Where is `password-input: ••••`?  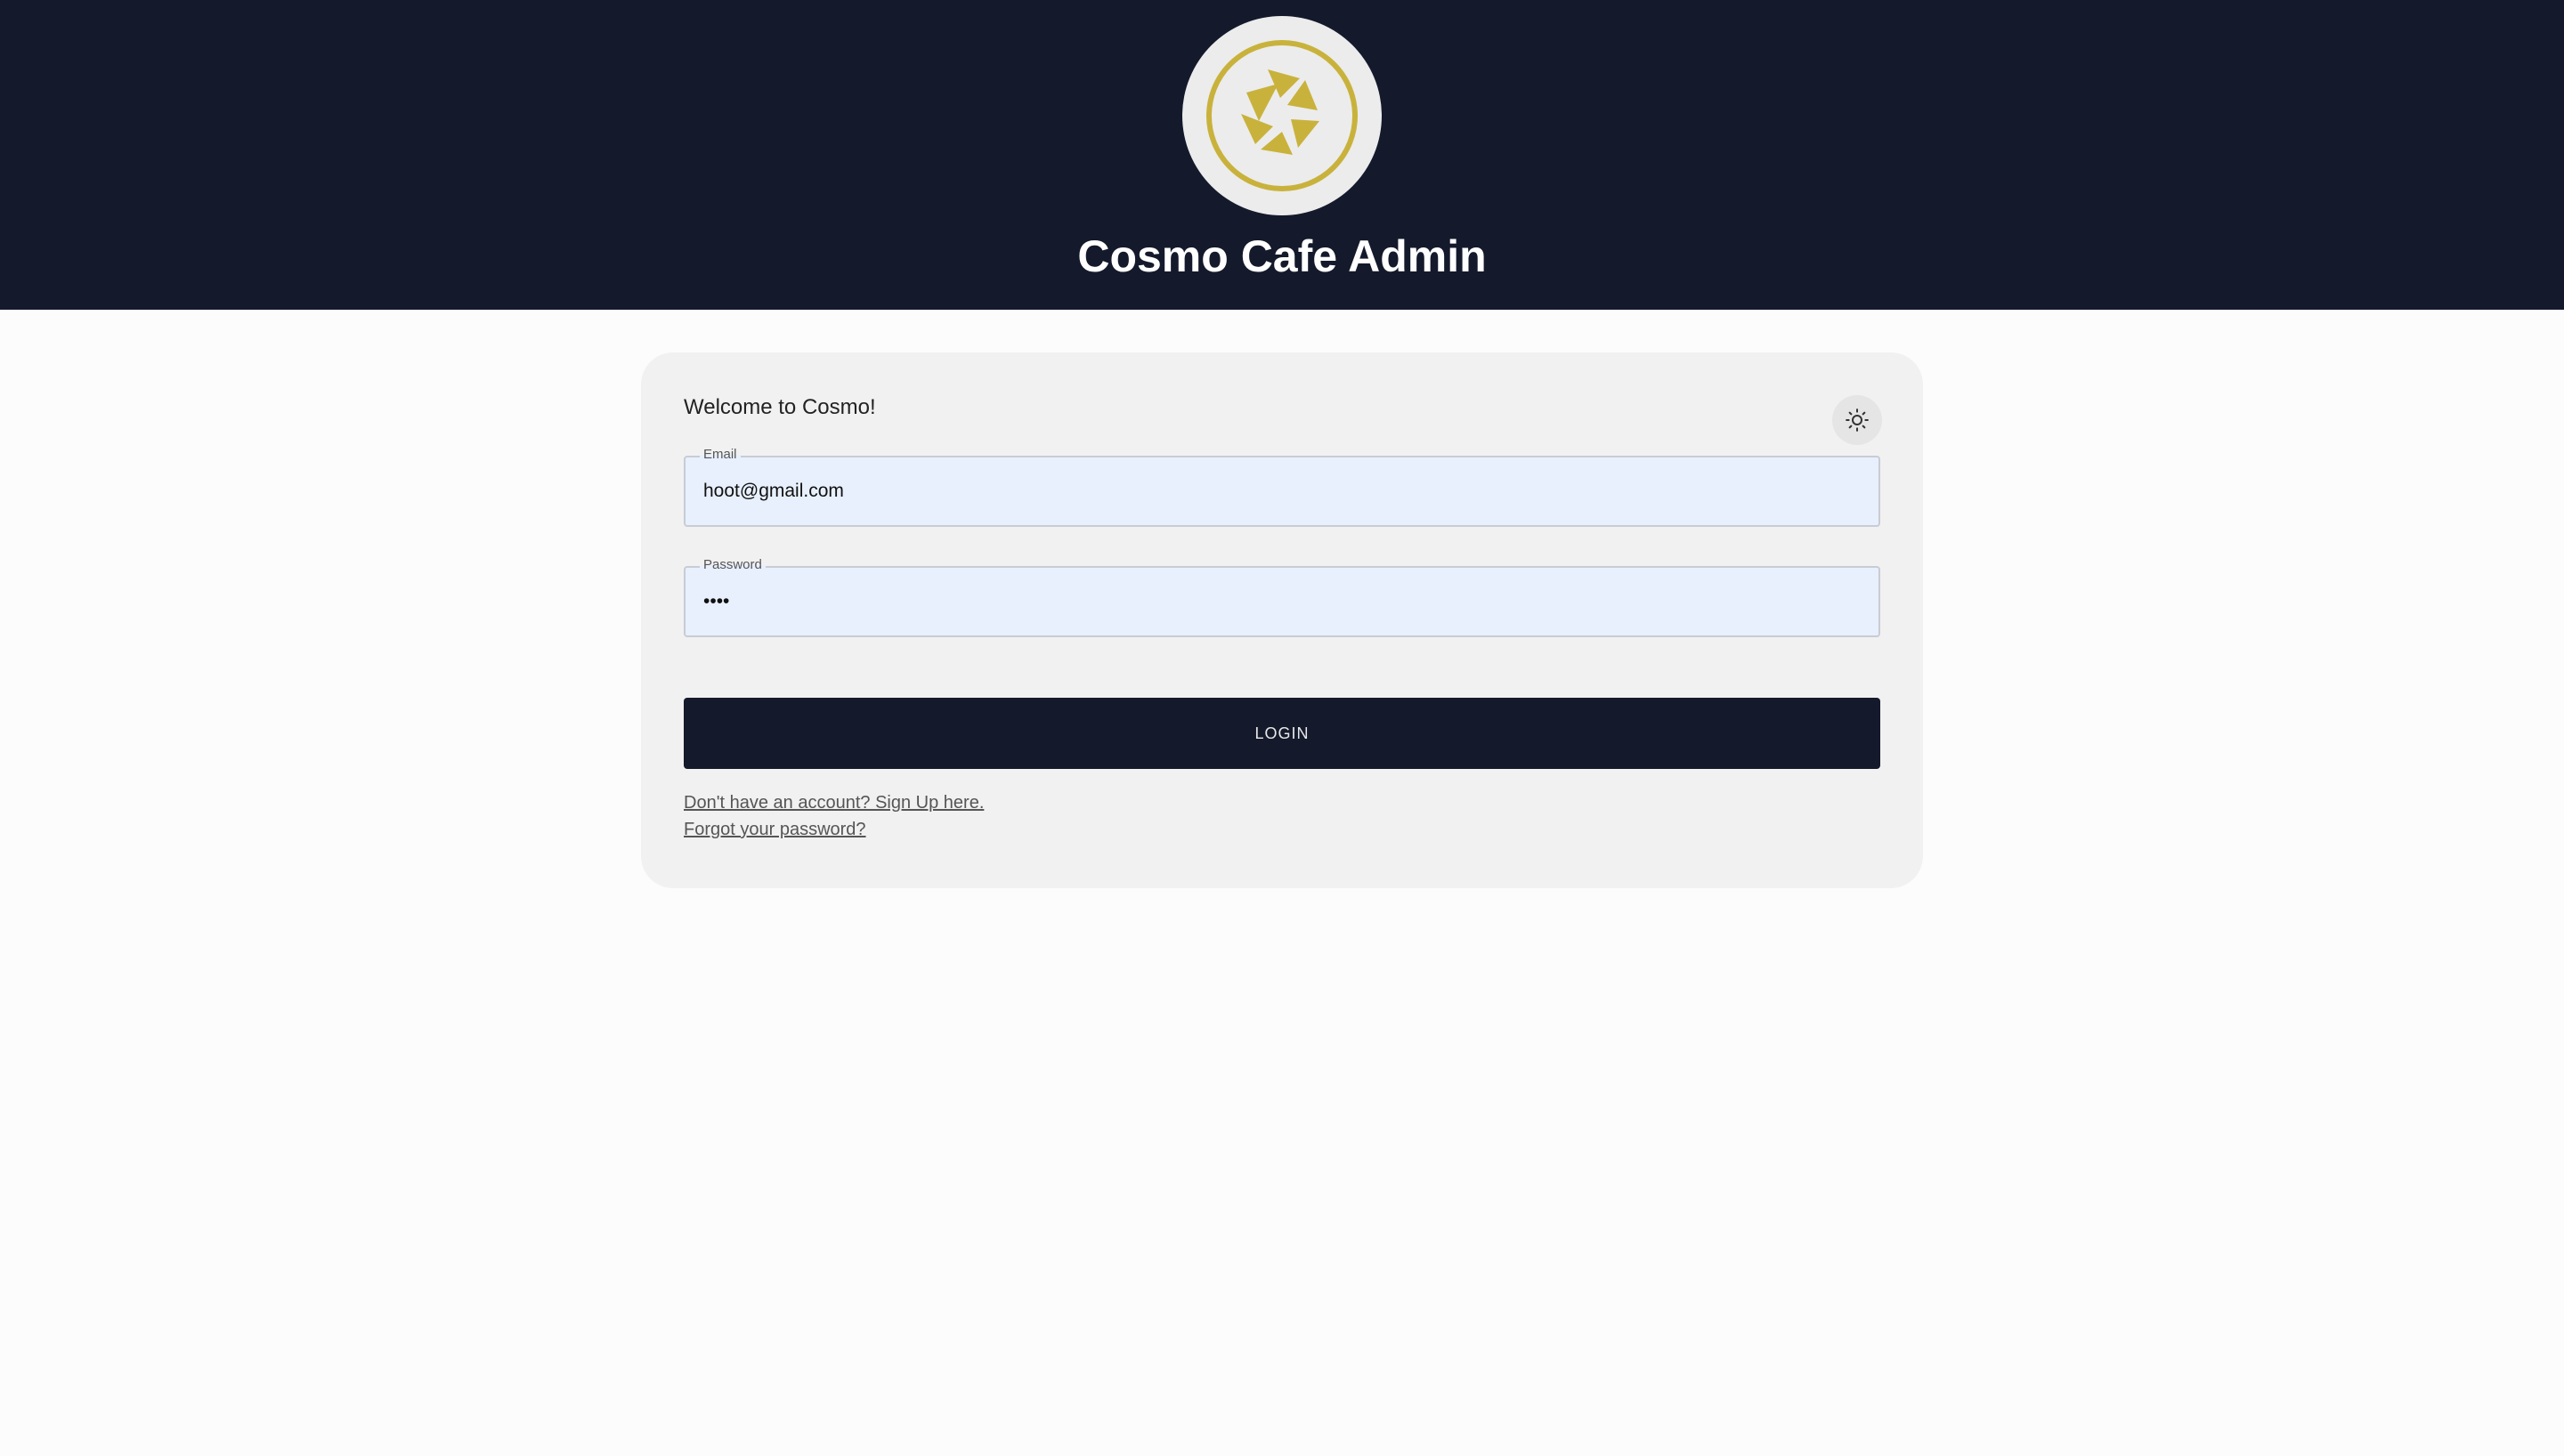
password-input: •••• is located at coordinates (1282, 601).